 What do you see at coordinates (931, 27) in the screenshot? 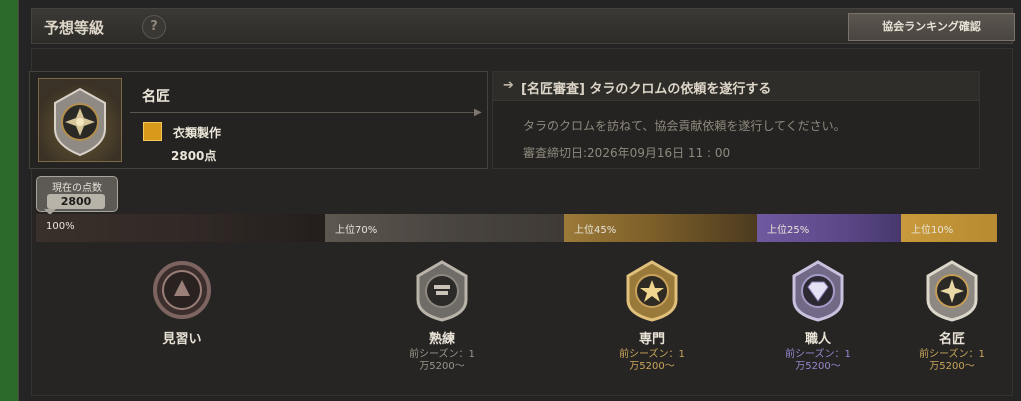
I see `ranking-button: 協会ランキング確認` at bounding box center [931, 27].